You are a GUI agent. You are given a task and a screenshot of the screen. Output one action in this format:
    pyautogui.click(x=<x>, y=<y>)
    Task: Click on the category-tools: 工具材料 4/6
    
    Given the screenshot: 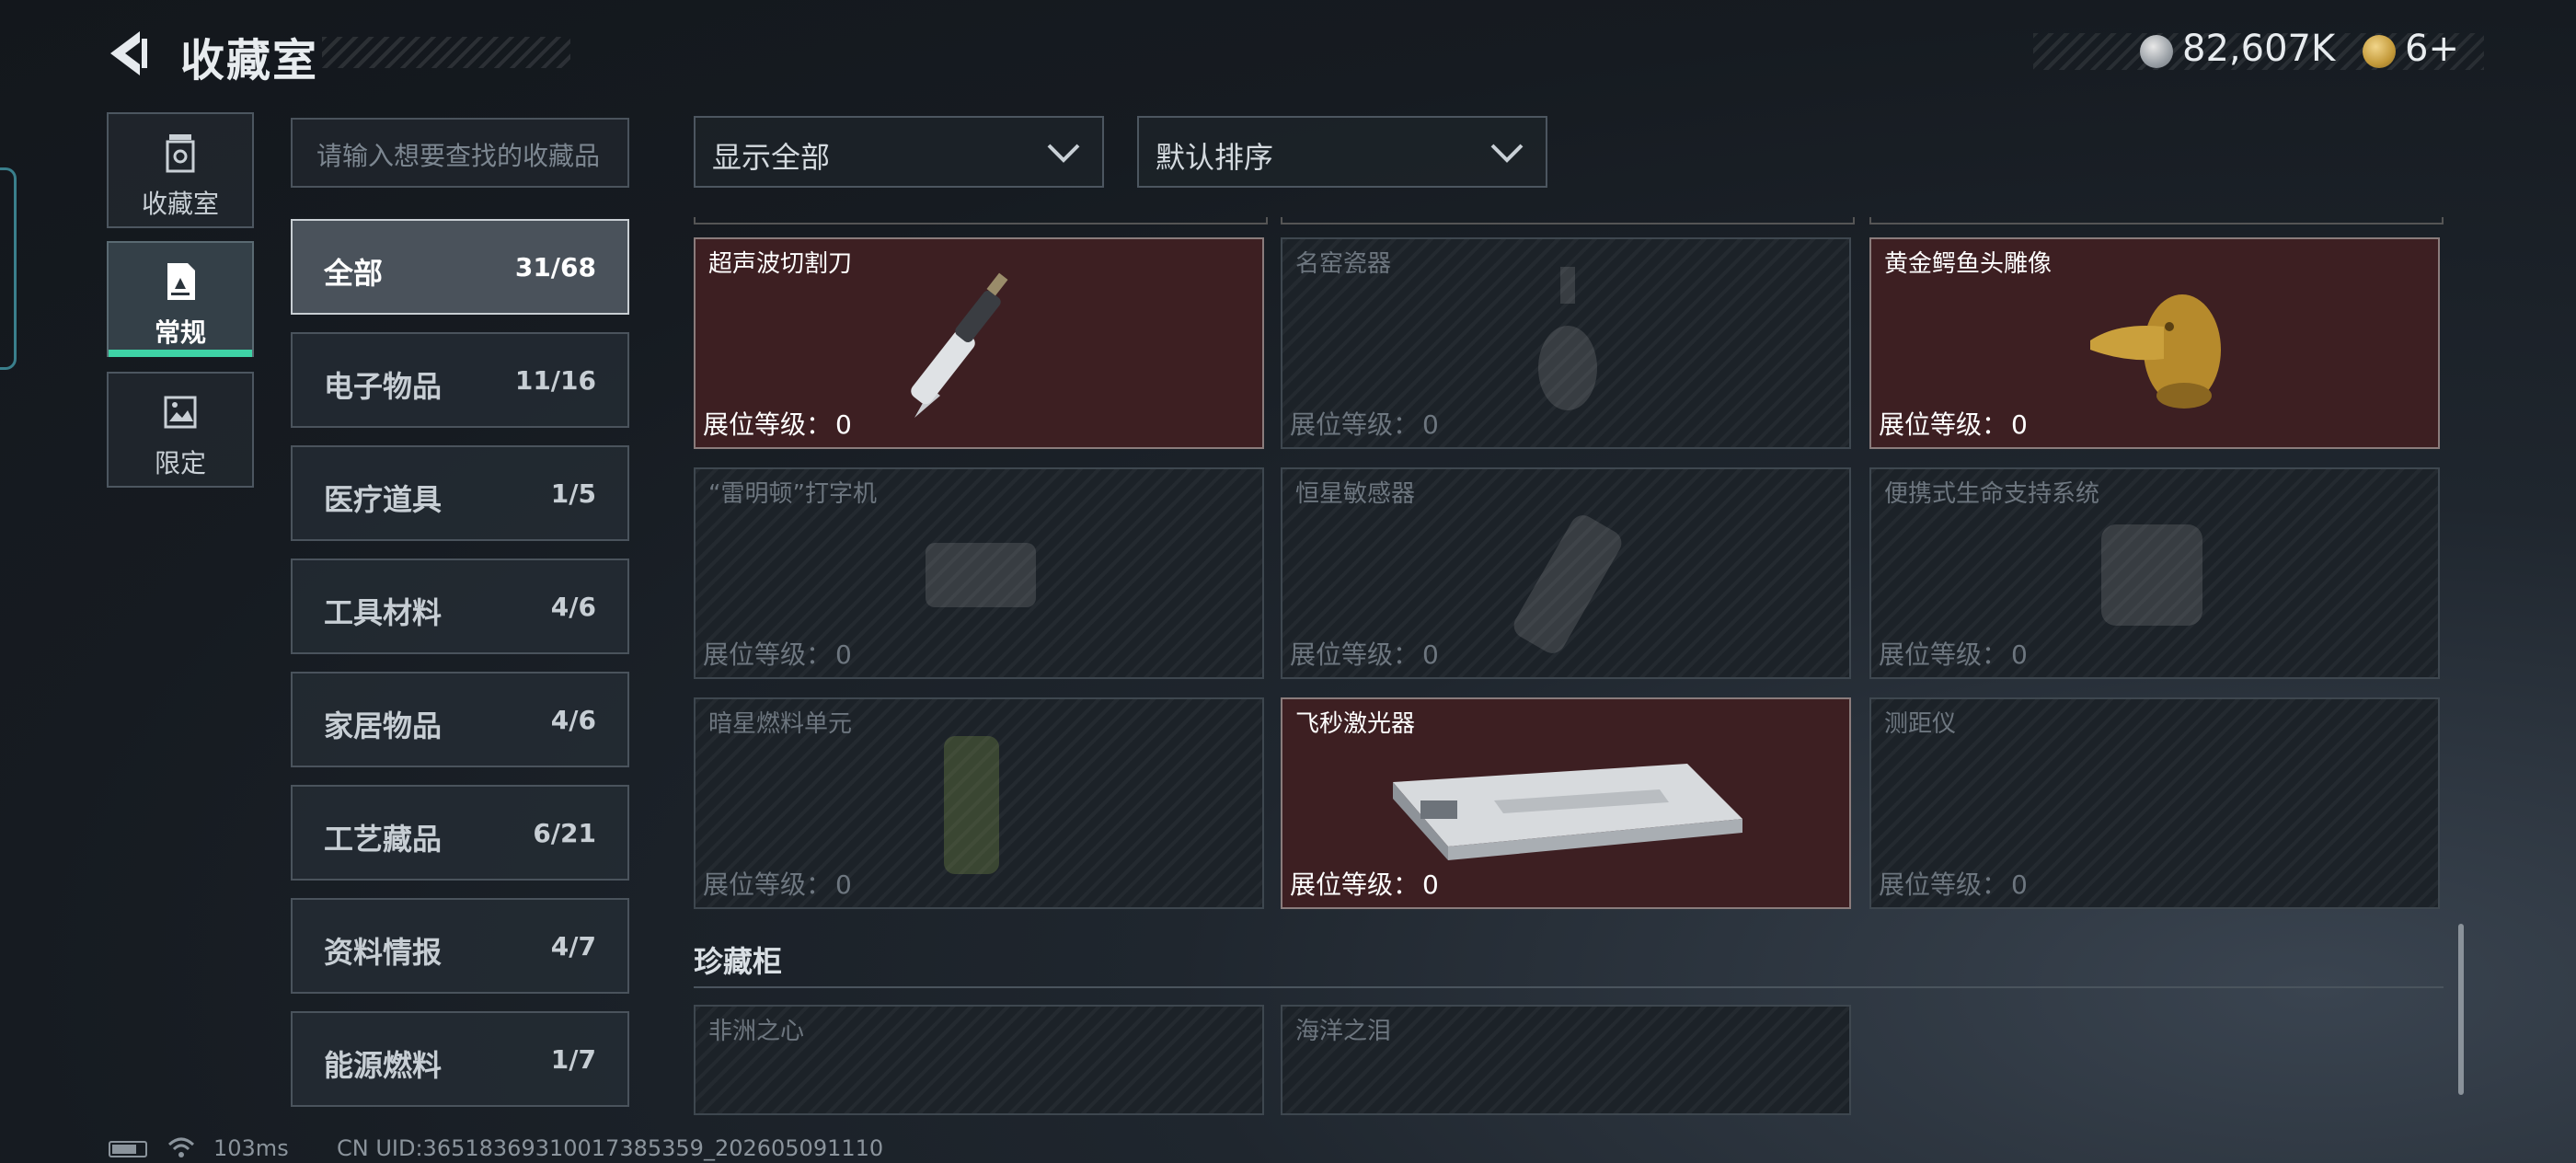 What is the action you would take?
    pyautogui.click(x=460, y=606)
    